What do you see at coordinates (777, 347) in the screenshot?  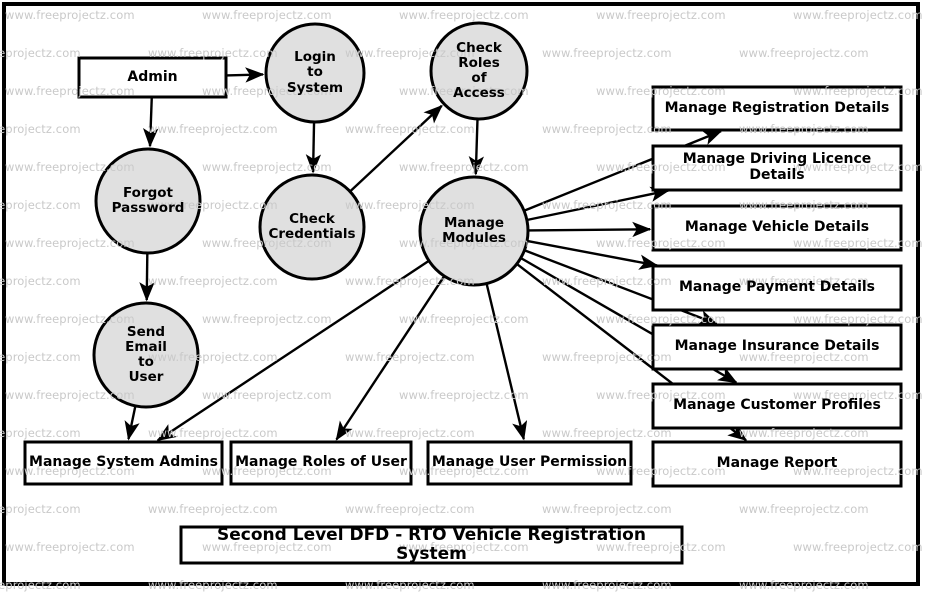 I see `data-store-insurance` at bounding box center [777, 347].